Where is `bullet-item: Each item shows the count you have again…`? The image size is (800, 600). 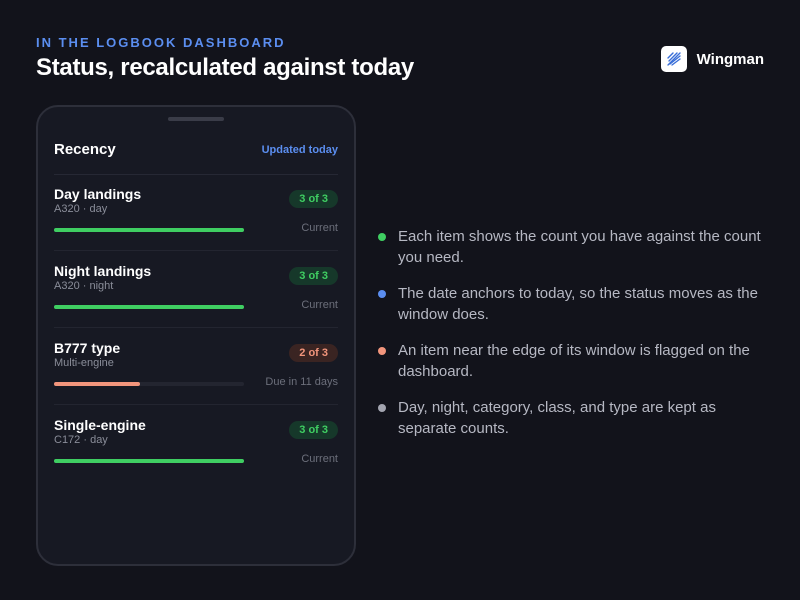 bullet-item: Each item shows the count you have again… is located at coordinates (573, 247).